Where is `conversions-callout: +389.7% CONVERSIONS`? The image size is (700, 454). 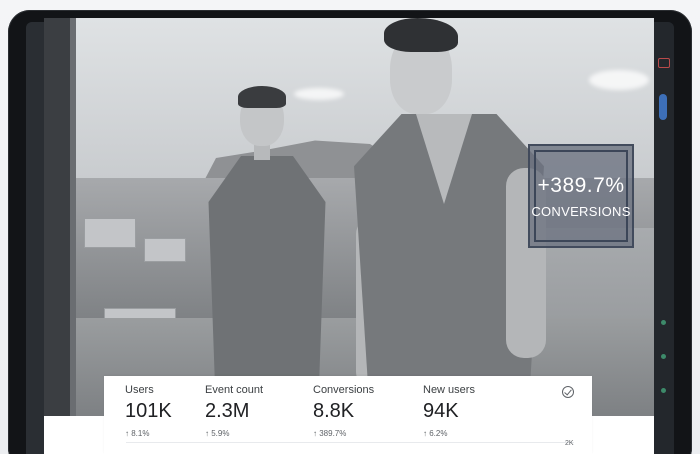
conversions-callout: +389.7% CONVERSIONS is located at coordinates (581, 196).